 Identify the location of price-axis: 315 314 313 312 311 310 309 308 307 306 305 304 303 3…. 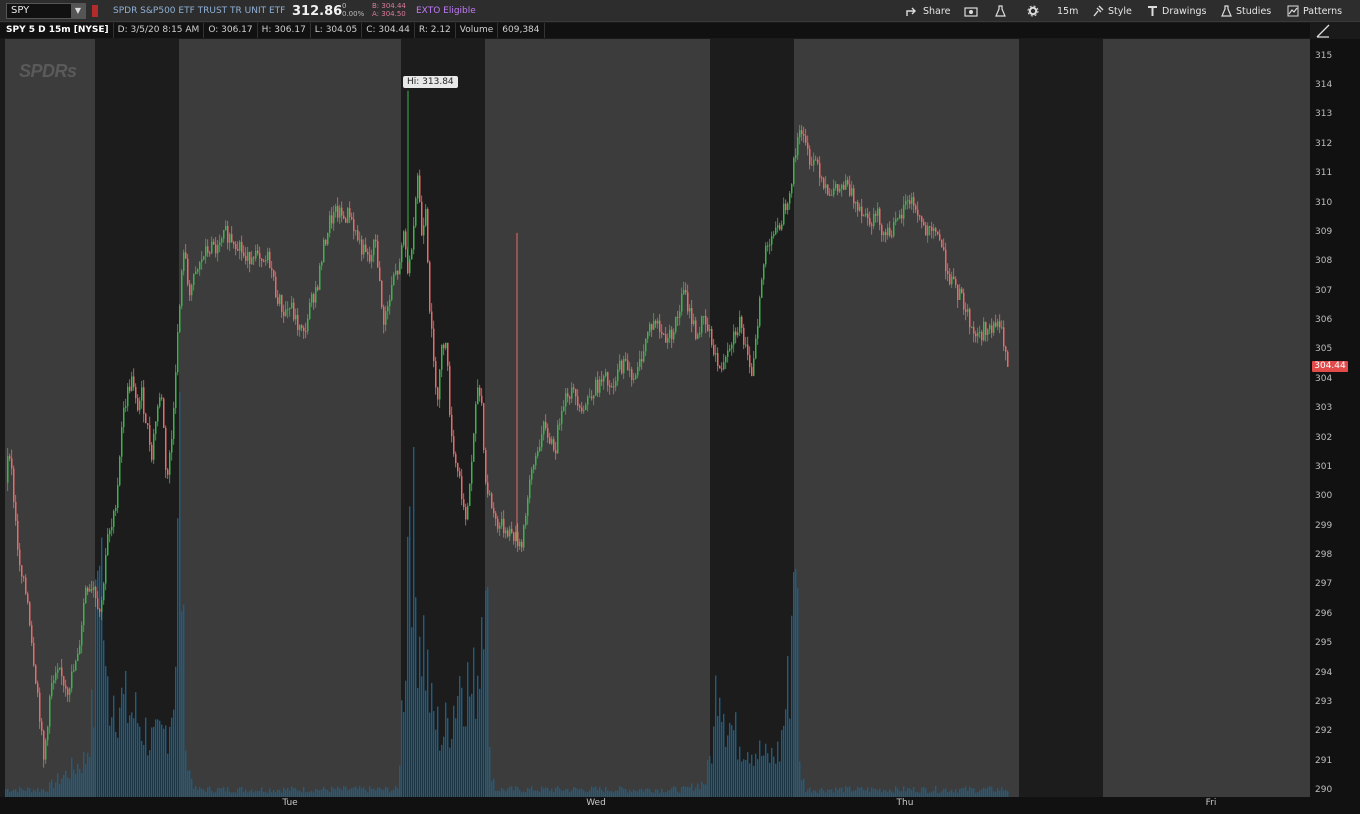
(1335, 418).